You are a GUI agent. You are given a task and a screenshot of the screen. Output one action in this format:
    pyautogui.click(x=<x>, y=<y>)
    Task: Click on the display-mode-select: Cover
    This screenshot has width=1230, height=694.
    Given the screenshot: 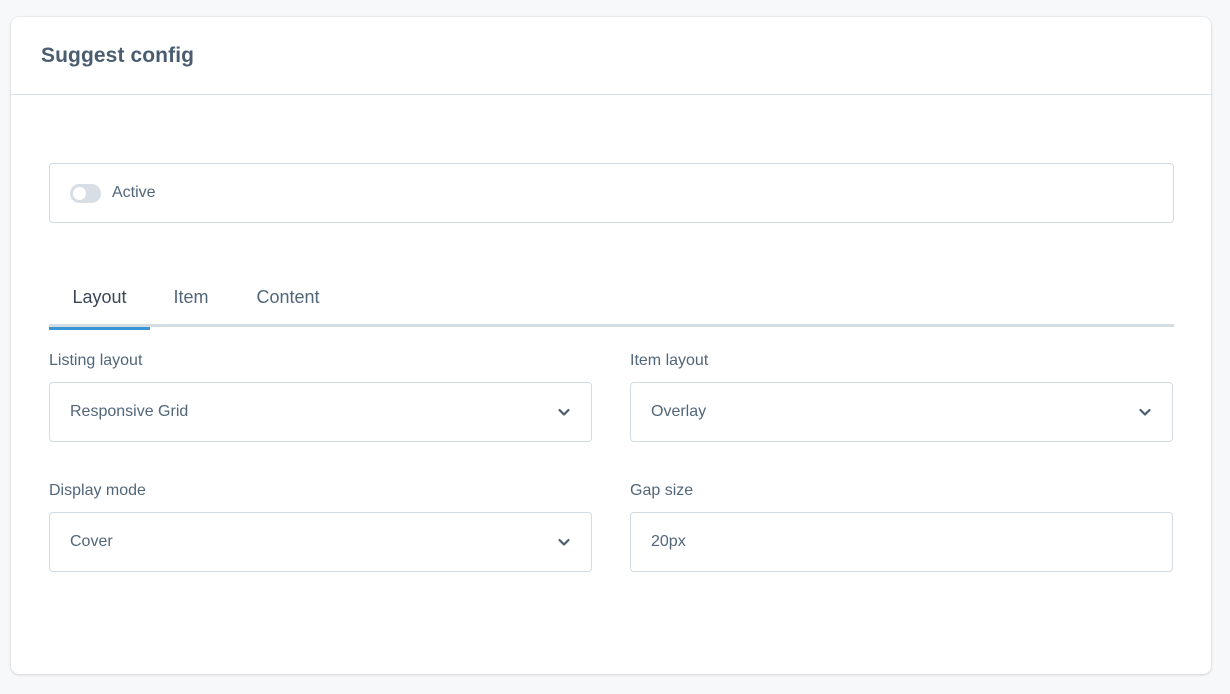 What is the action you would take?
    pyautogui.click(x=320, y=542)
    